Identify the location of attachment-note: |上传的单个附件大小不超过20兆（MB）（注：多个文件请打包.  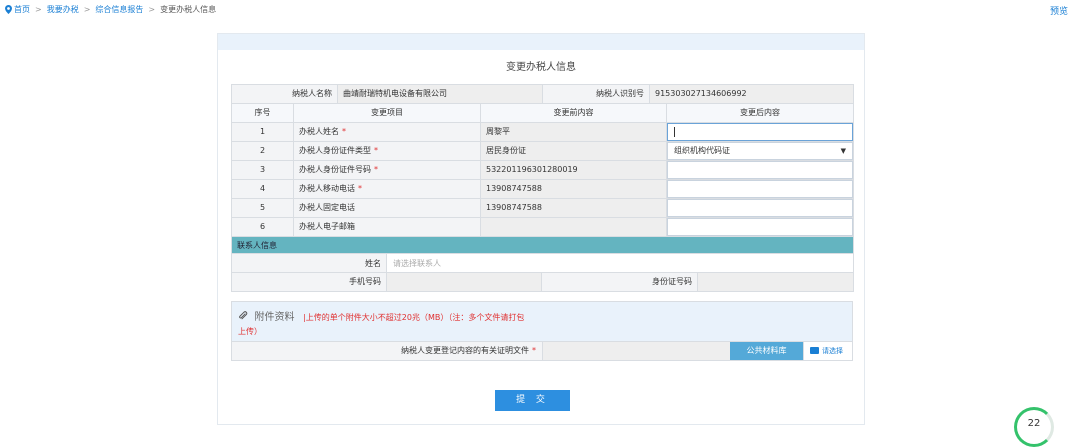
(414, 317).